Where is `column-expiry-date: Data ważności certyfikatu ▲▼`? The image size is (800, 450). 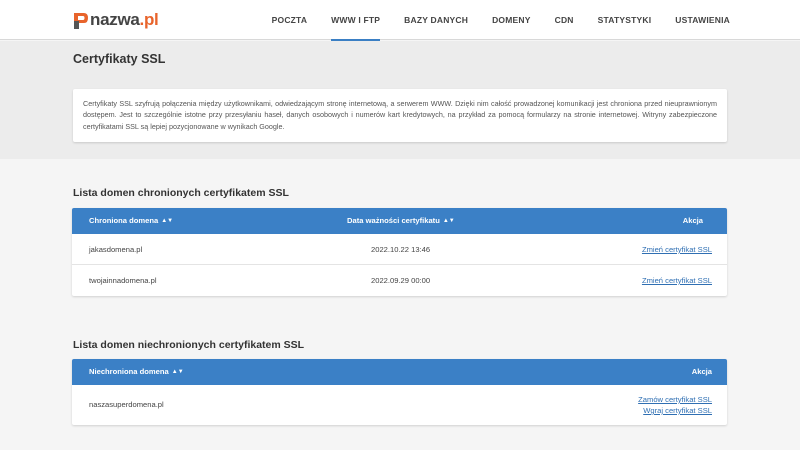
column-expiry-date: Data ważności certyfikatu ▲▼ is located at coordinates (401, 221).